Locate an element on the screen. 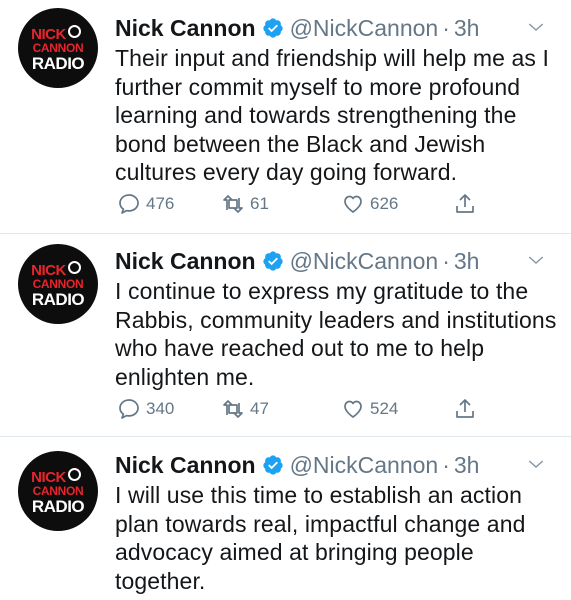 The height and width of the screenshot is (600, 571). like-button: 626 is located at coordinates (369, 204).